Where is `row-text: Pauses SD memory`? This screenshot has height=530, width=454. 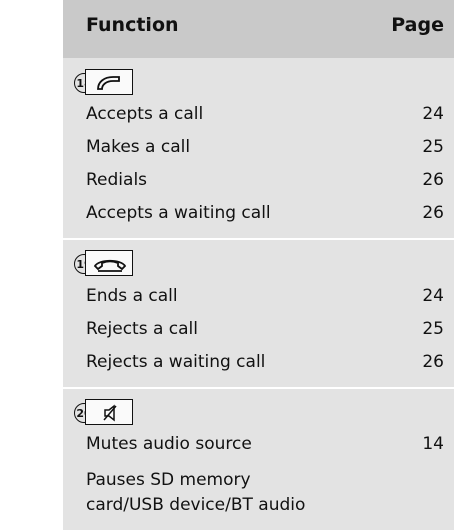 row-text: Pauses SD memory is located at coordinates (168, 480).